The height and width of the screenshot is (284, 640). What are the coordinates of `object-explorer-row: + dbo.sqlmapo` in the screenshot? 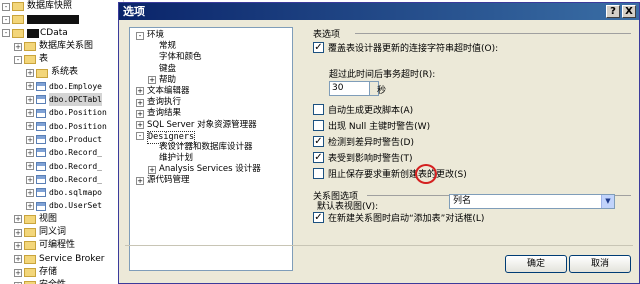 It's located at (61, 192).